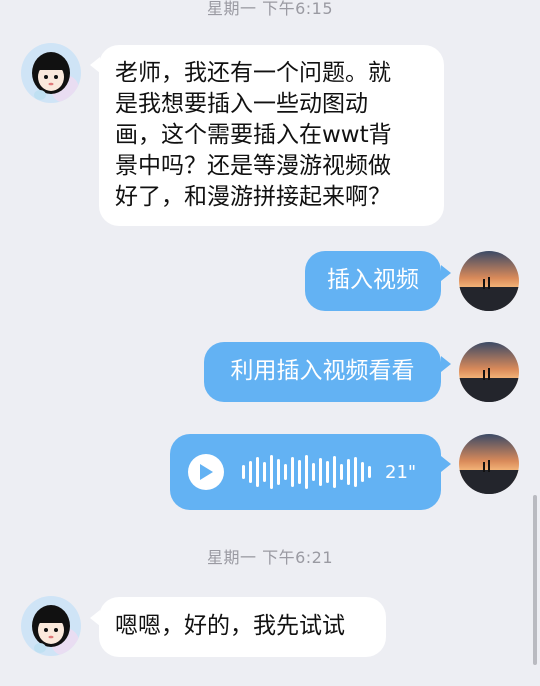 The width and height of the screenshot is (540, 686). I want to click on message-bubble-incoming: 嗯嗯，好的，我先试试, so click(242, 627).